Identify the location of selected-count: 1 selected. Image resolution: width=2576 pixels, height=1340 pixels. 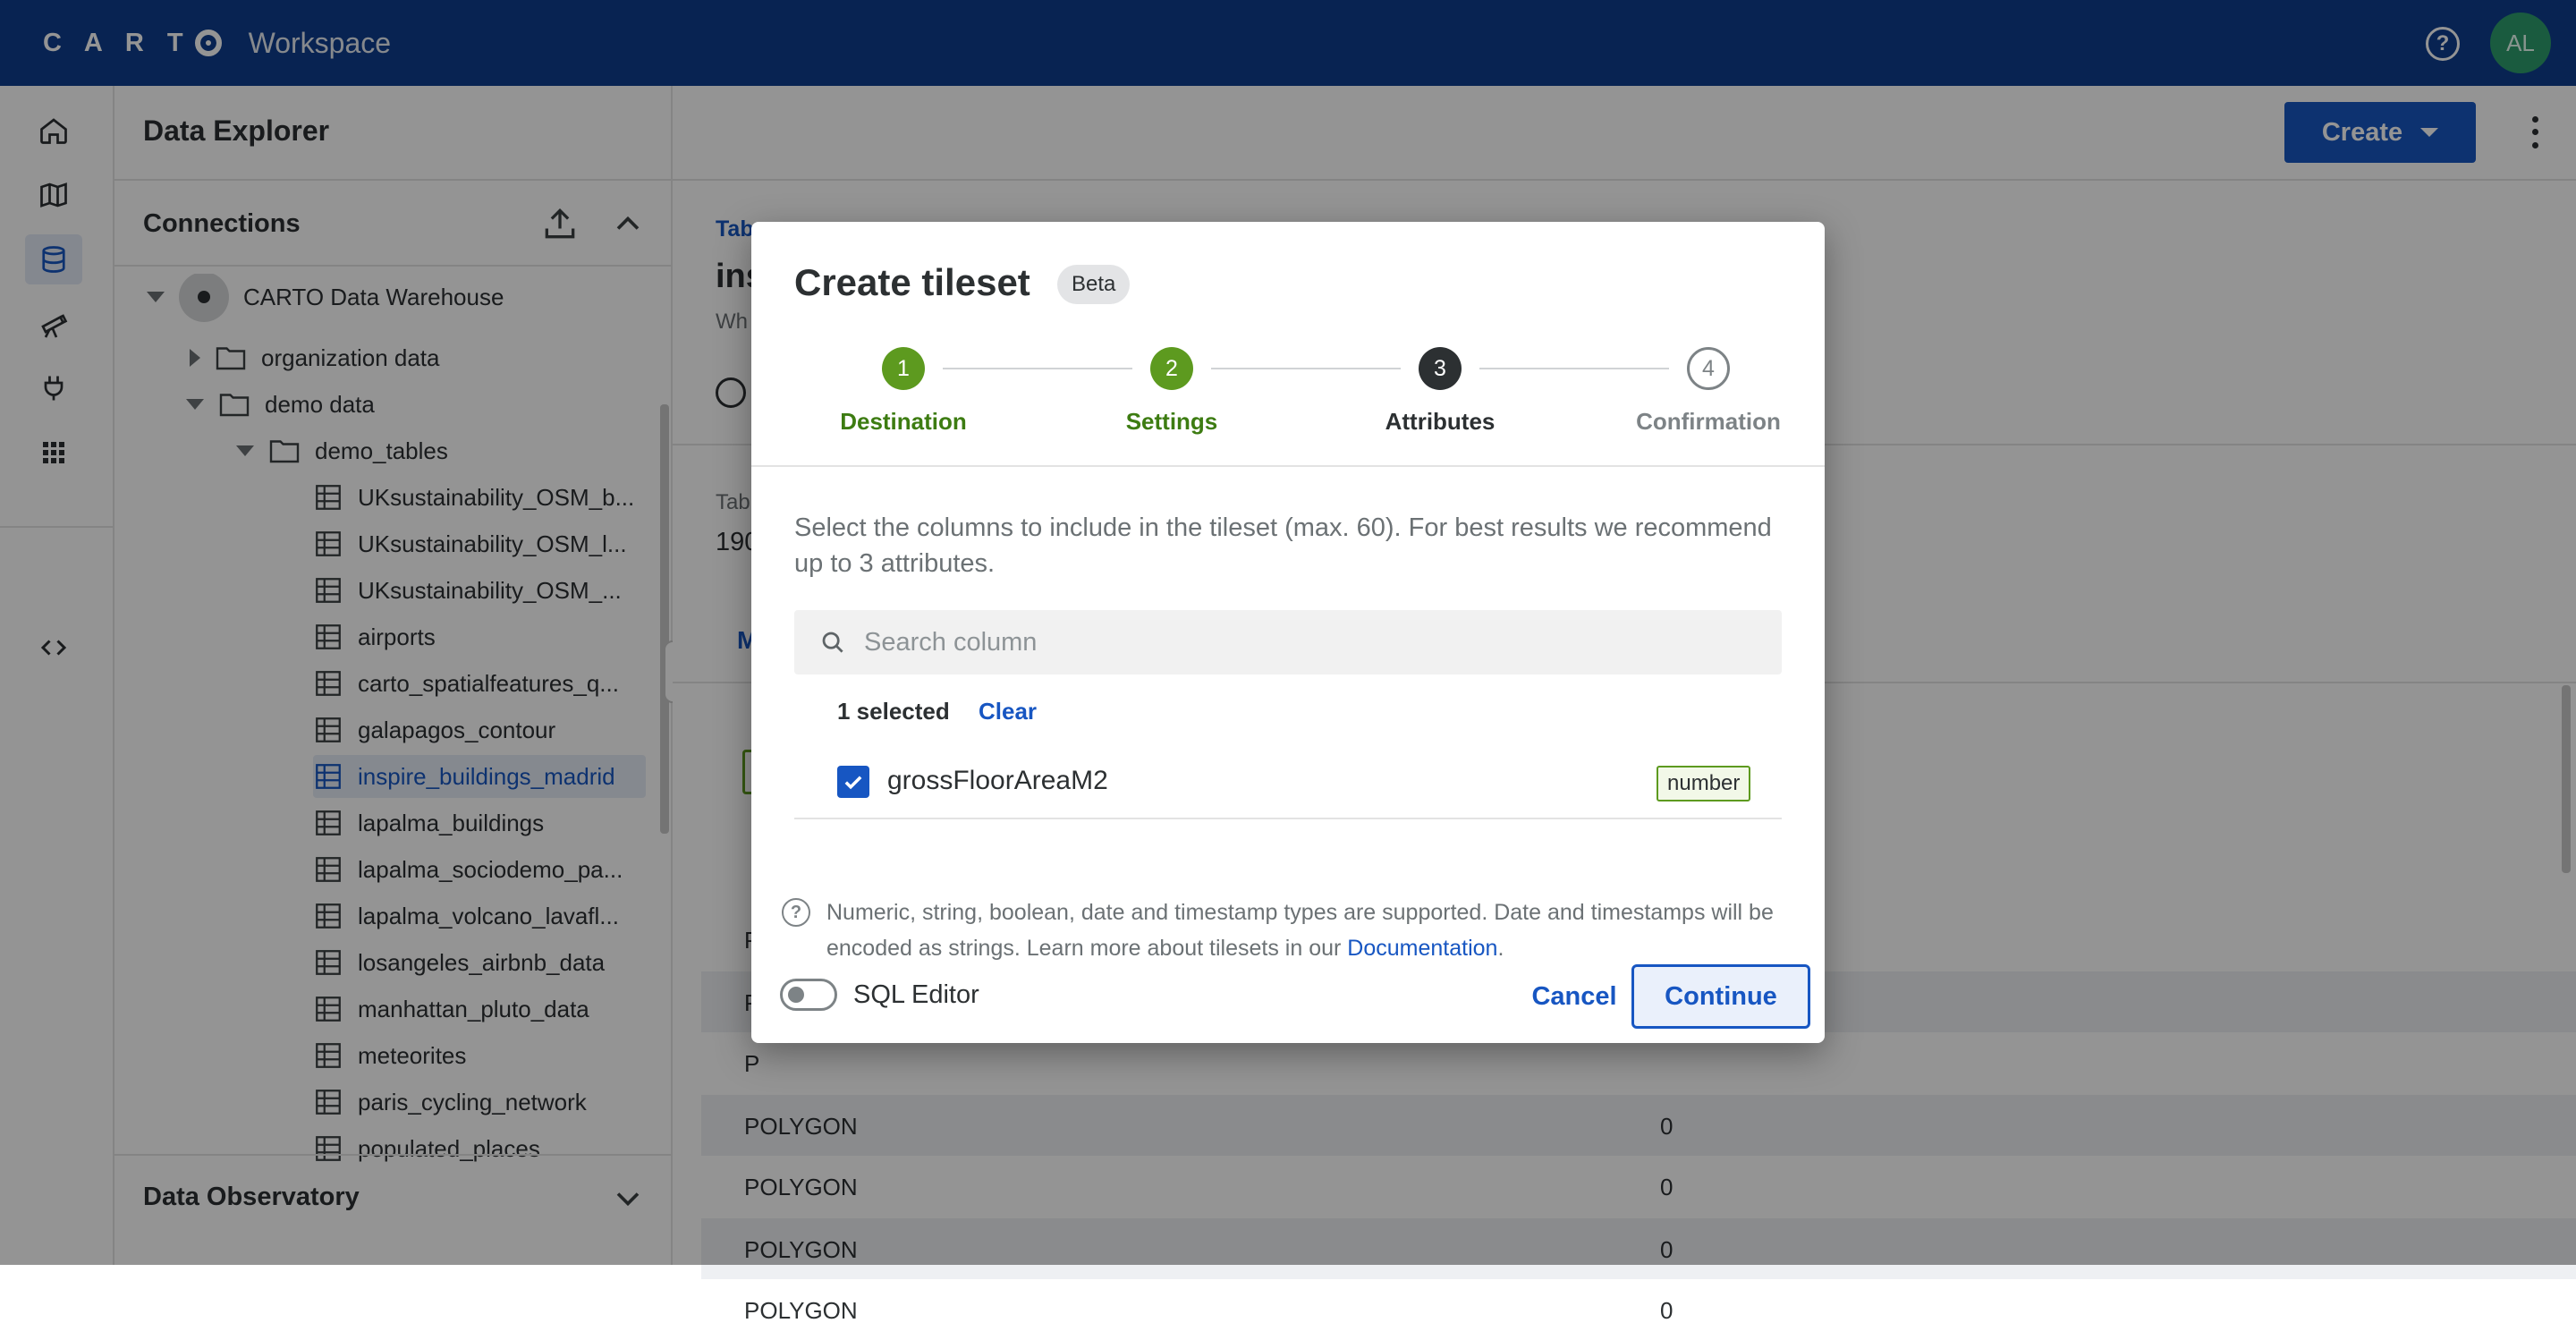
(893, 711).